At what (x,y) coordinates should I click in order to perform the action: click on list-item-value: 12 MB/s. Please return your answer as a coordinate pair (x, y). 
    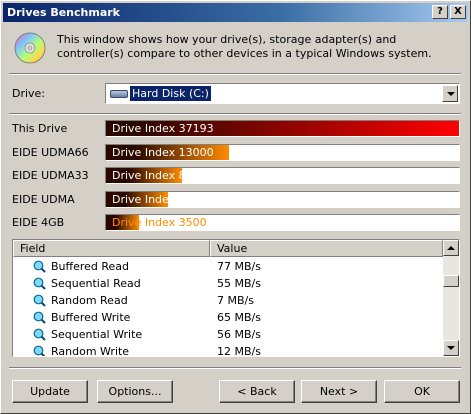
    Looking at the image, I should click on (239, 351).